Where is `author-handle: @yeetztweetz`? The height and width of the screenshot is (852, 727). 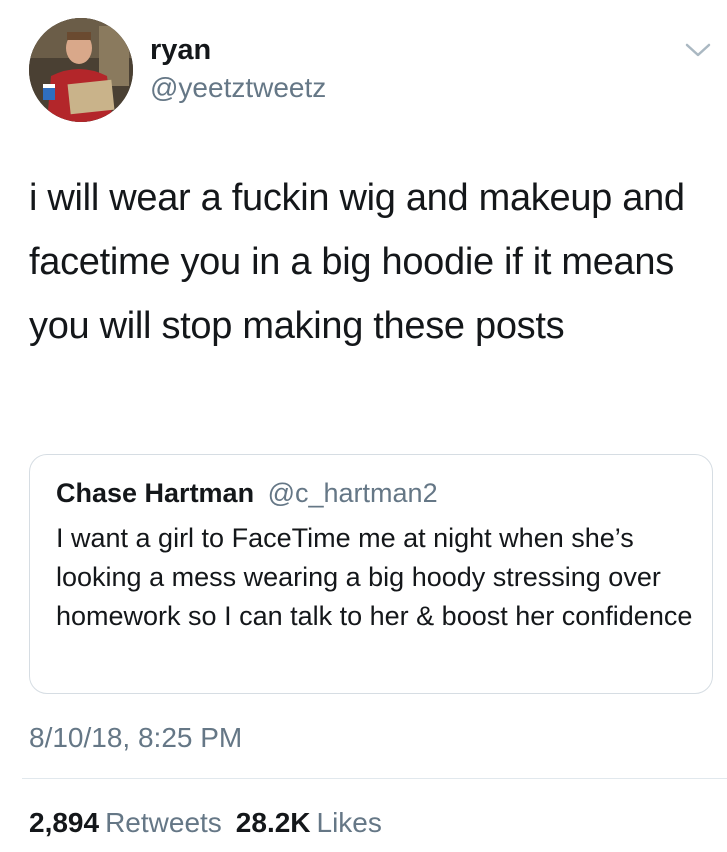 author-handle: @yeetztweetz is located at coordinates (238, 88).